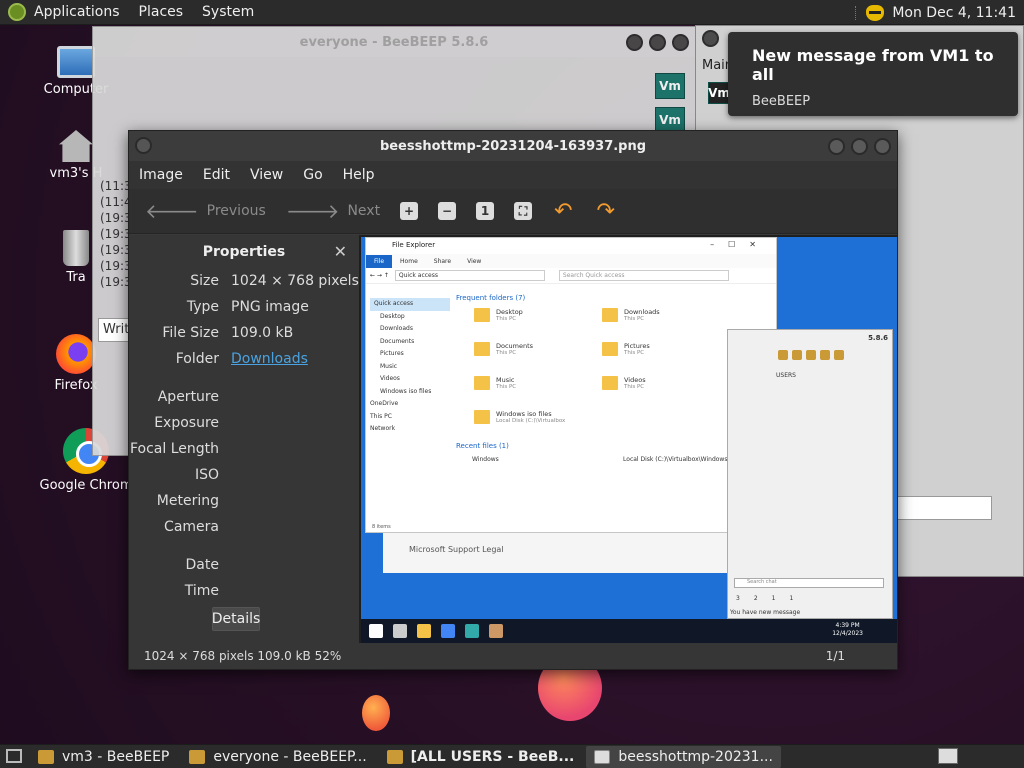  What do you see at coordinates (161, 175) in the screenshot?
I see `menu-image: Image` at bounding box center [161, 175].